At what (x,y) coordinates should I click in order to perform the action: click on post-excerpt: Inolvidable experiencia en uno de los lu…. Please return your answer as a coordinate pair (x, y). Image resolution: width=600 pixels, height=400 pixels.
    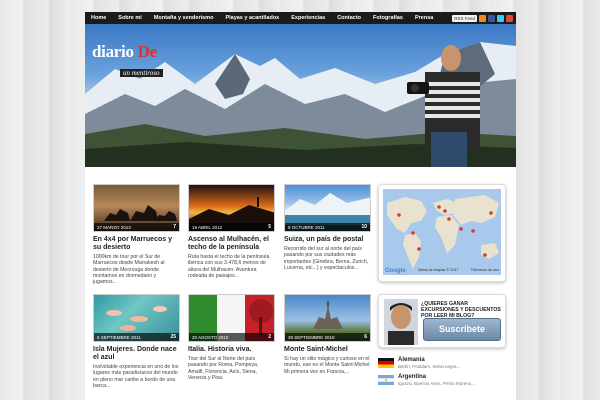
    Looking at the image, I should click on (136, 376).